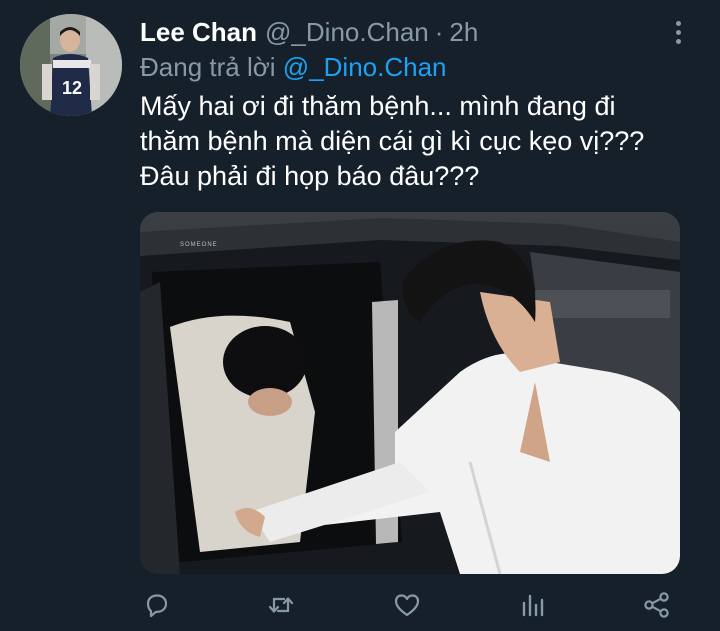 Image resolution: width=720 pixels, height=631 pixels. What do you see at coordinates (347, 32) in the screenshot?
I see `author-handle: @_Dino.Chan` at bounding box center [347, 32].